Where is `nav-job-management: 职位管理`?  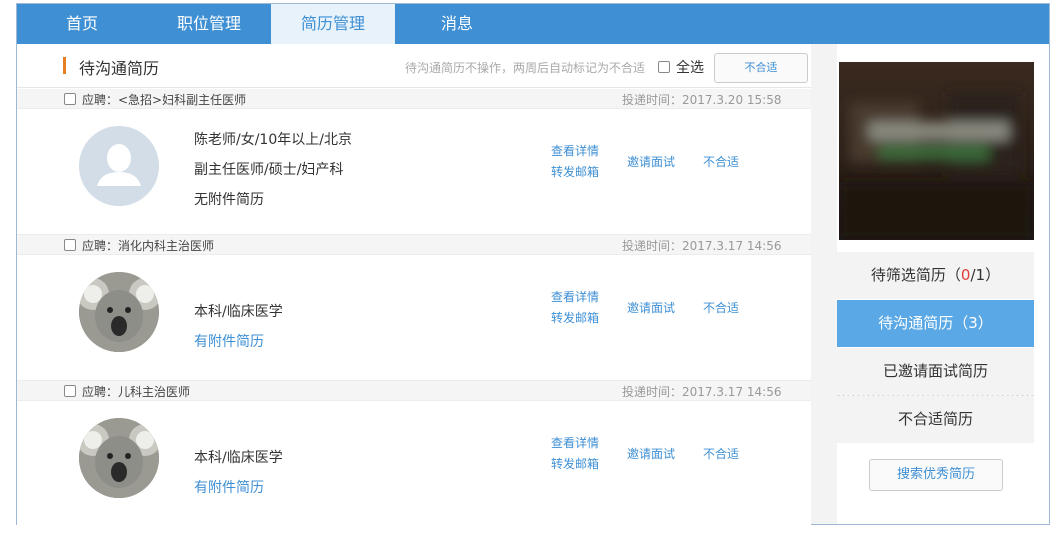
nav-job-management: 职位管理 is located at coordinates (209, 24).